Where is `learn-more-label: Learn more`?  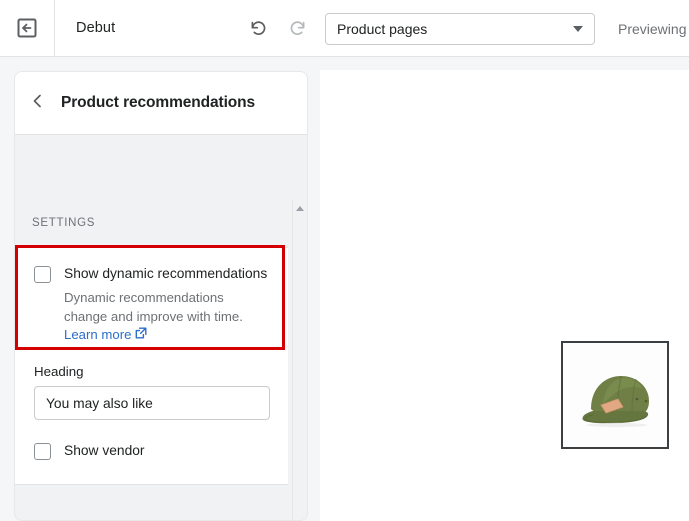
learn-more-label: Learn more is located at coordinates (98, 334).